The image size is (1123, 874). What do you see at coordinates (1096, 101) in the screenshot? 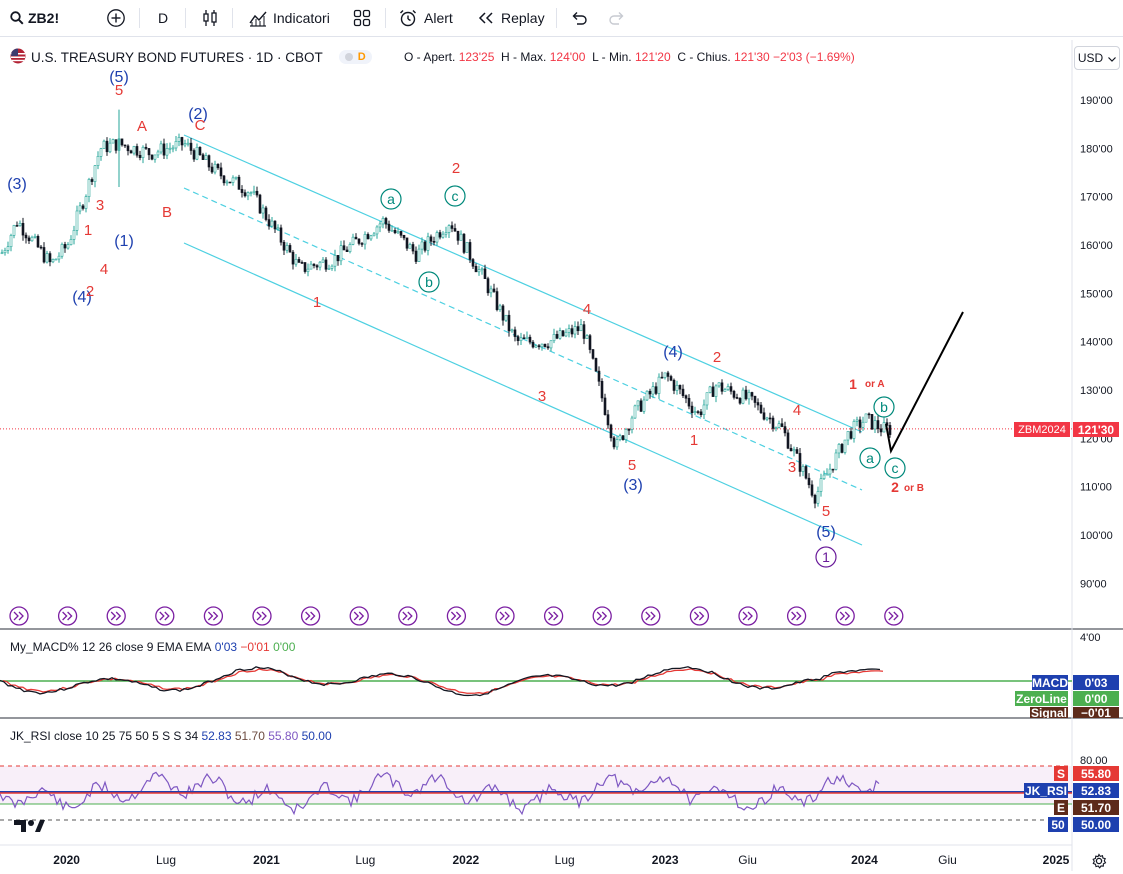
I see `price-tick-label: 190'00` at bounding box center [1096, 101].